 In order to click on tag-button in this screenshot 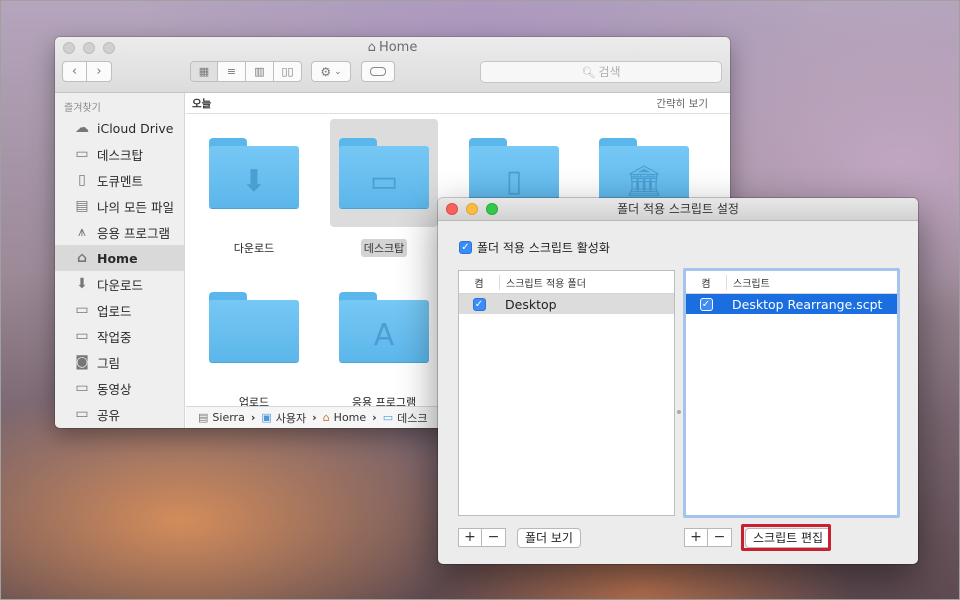, I will do `click(378, 71)`.